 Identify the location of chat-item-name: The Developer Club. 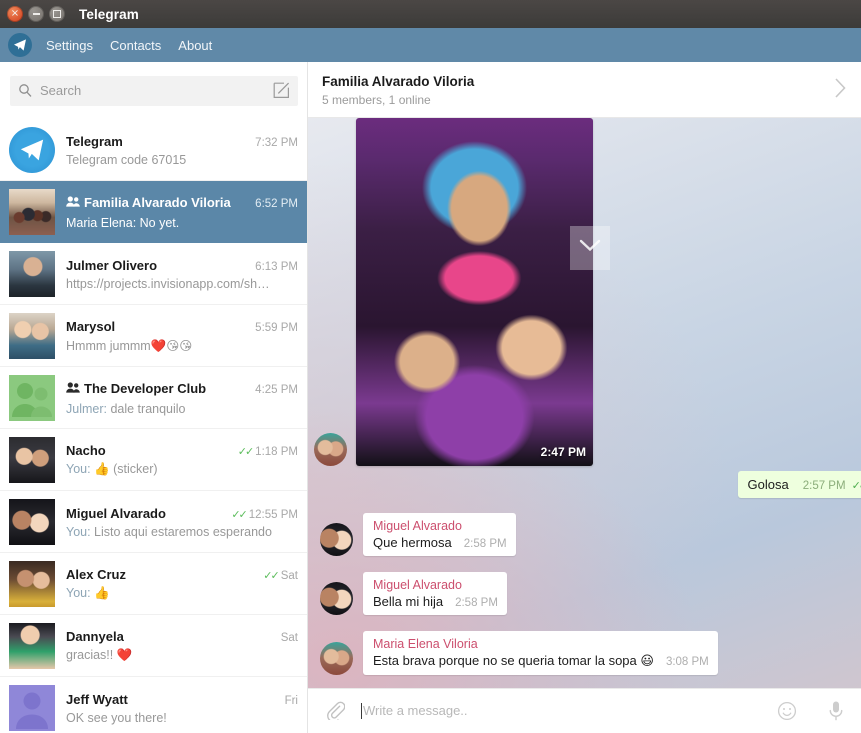
(145, 388).